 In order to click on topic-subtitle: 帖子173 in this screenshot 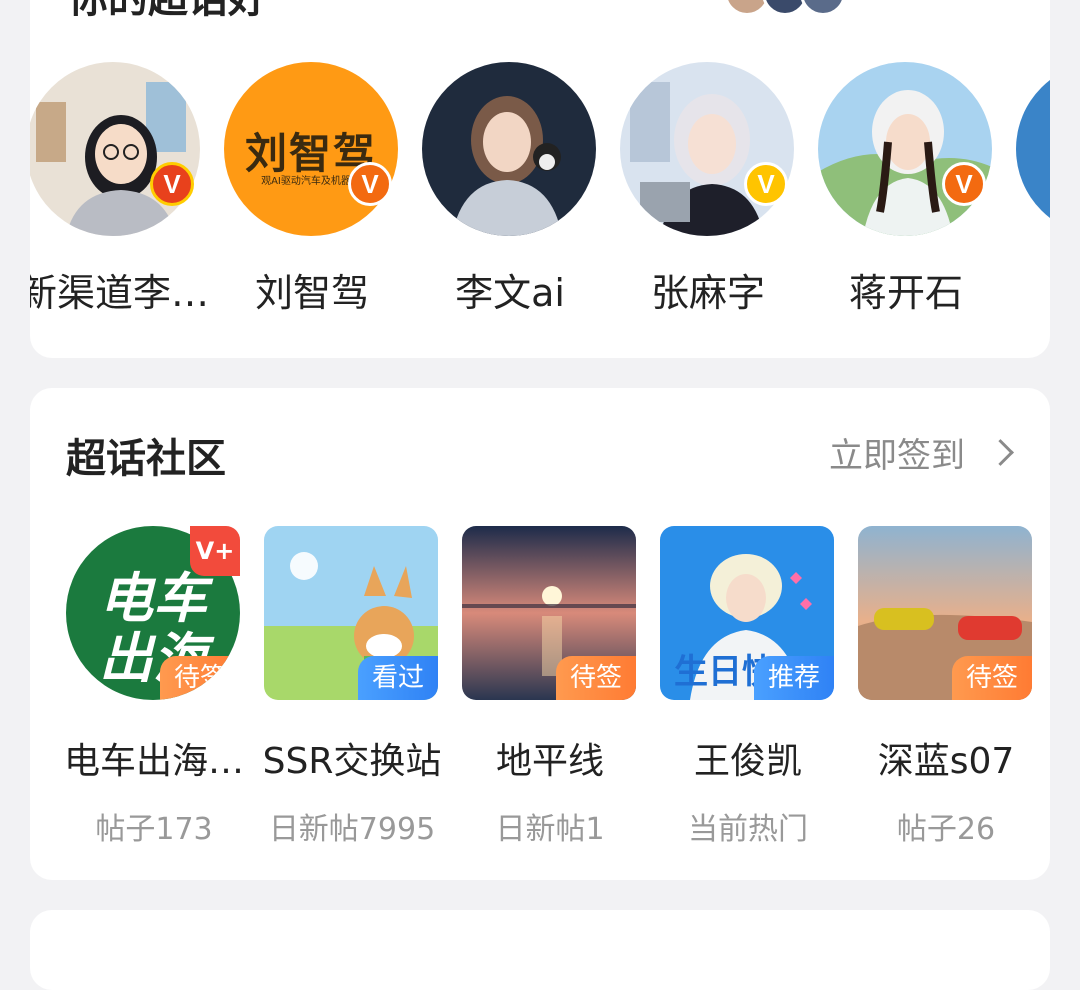, I will do `click(154, 829)`.